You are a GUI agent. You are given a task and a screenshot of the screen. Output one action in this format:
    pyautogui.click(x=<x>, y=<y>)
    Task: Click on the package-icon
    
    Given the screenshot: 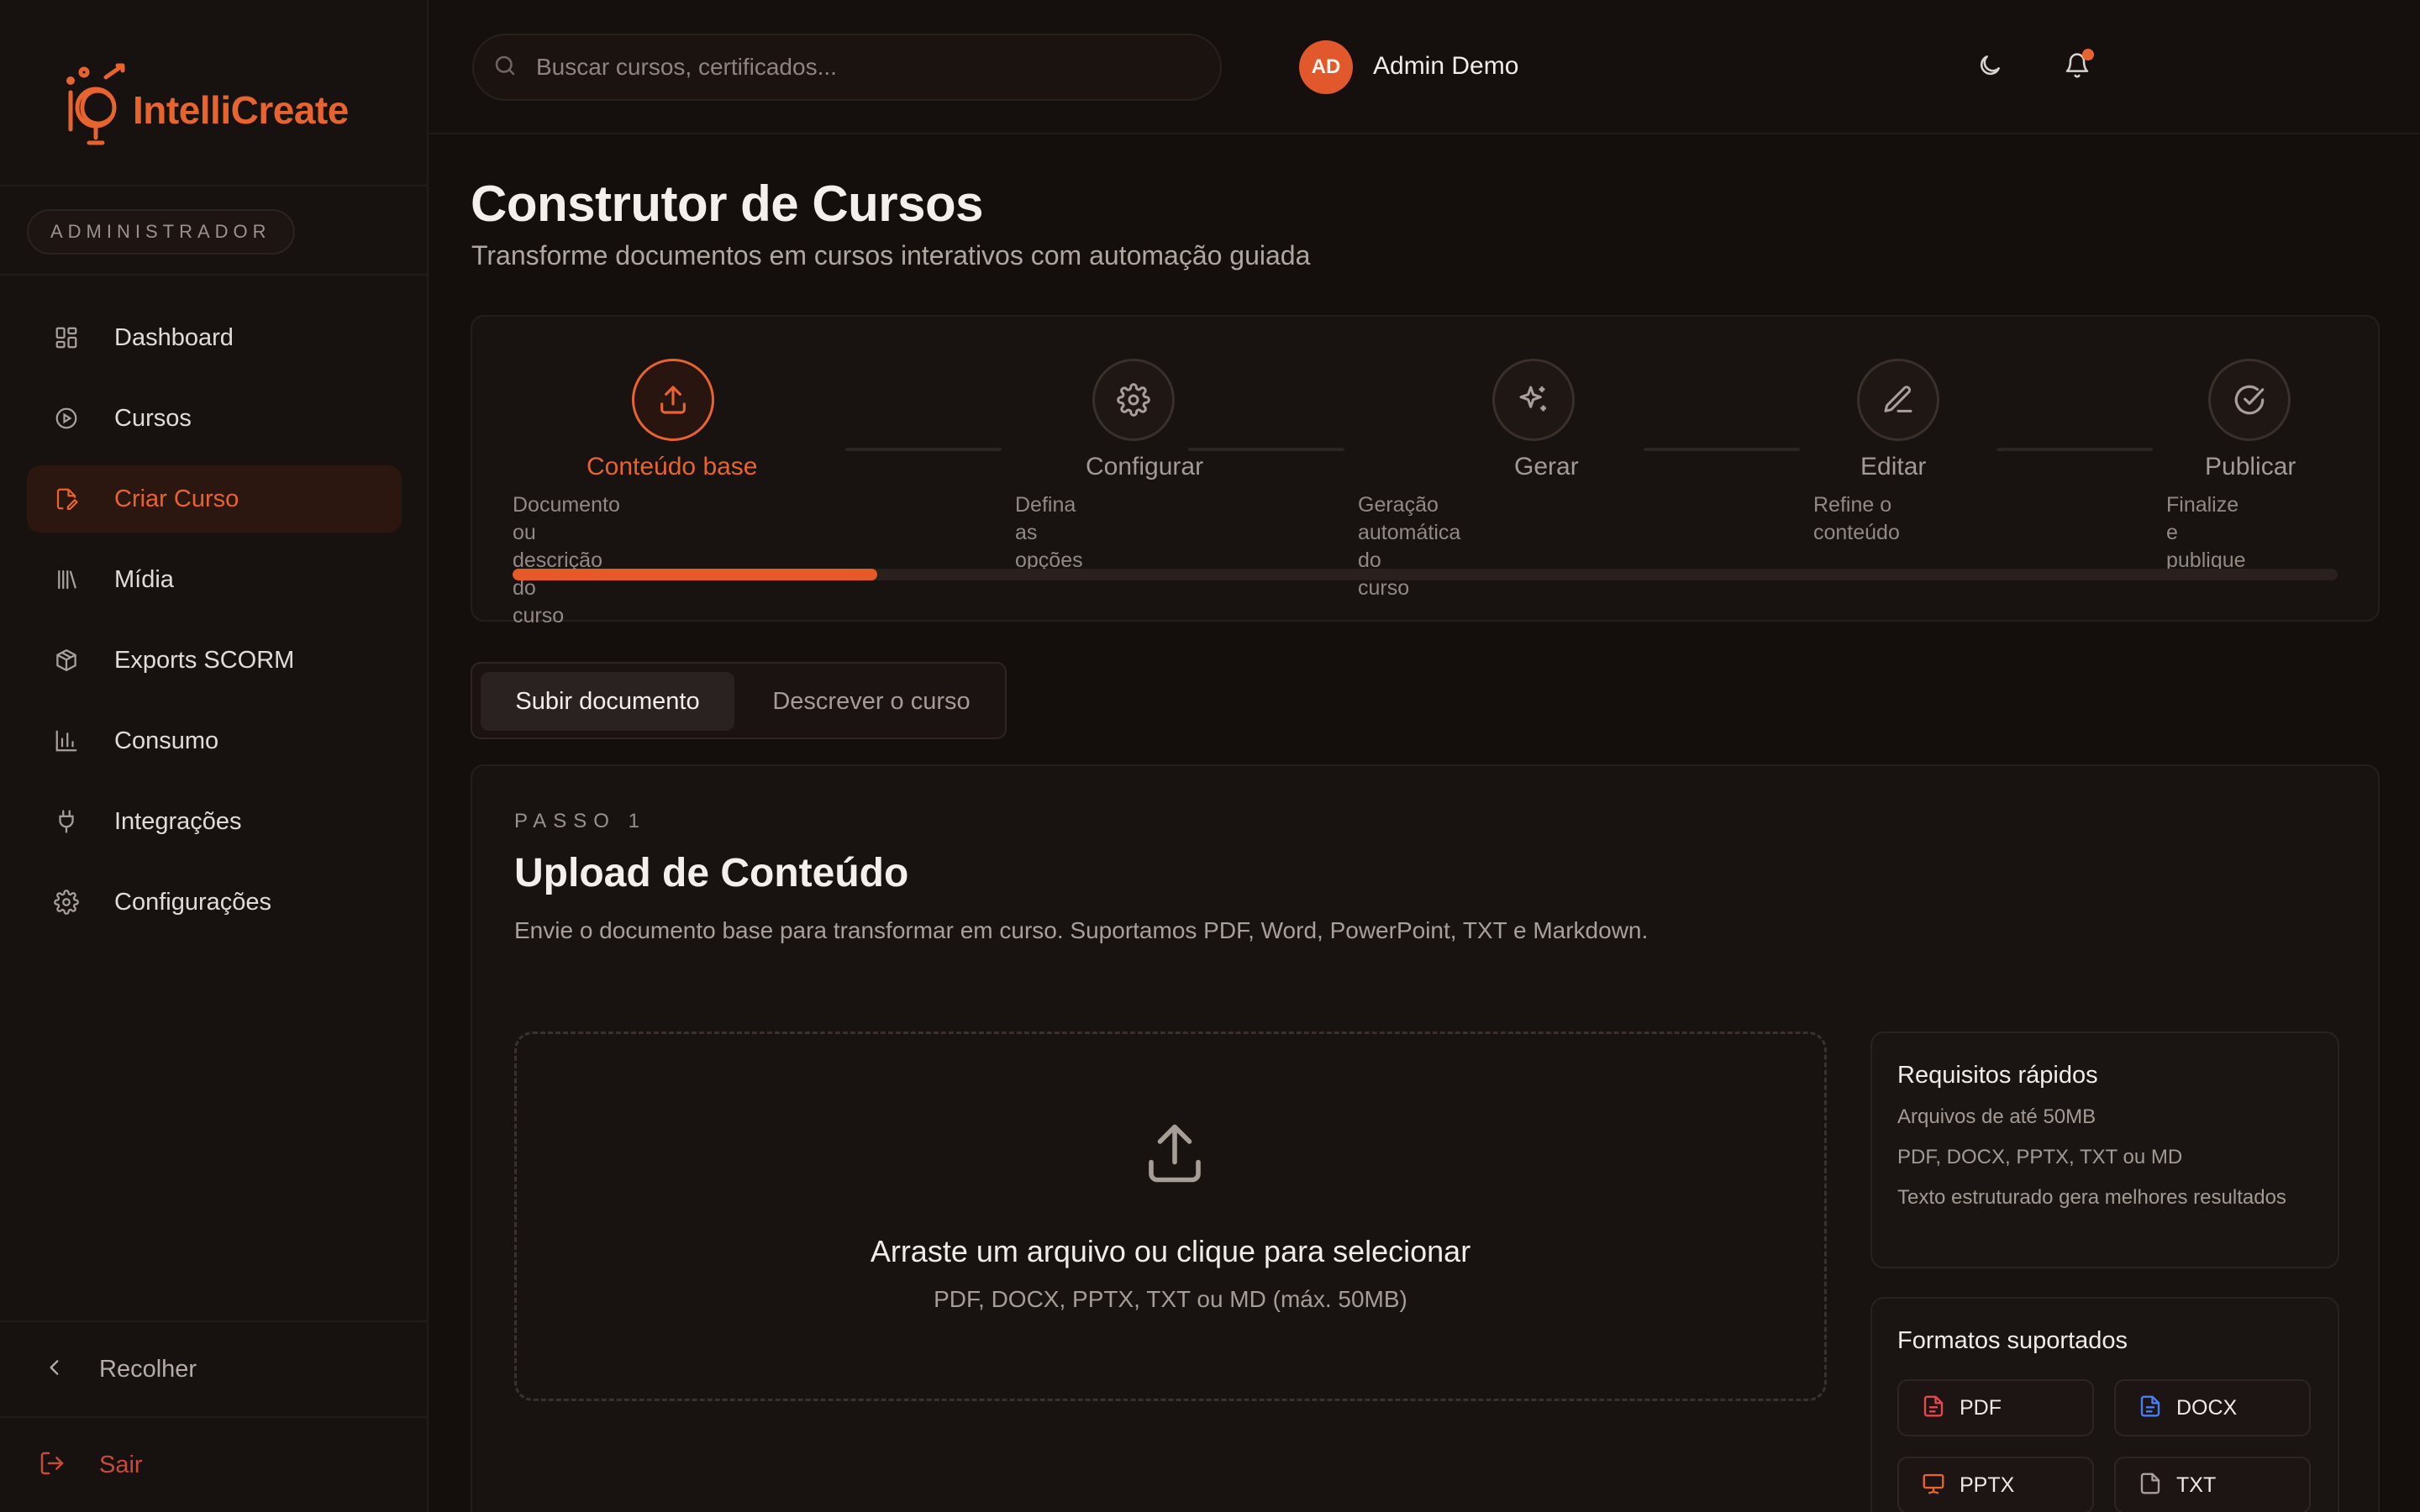 What is the action you would take?
    pyautogui.click(x=66, y=660)
    